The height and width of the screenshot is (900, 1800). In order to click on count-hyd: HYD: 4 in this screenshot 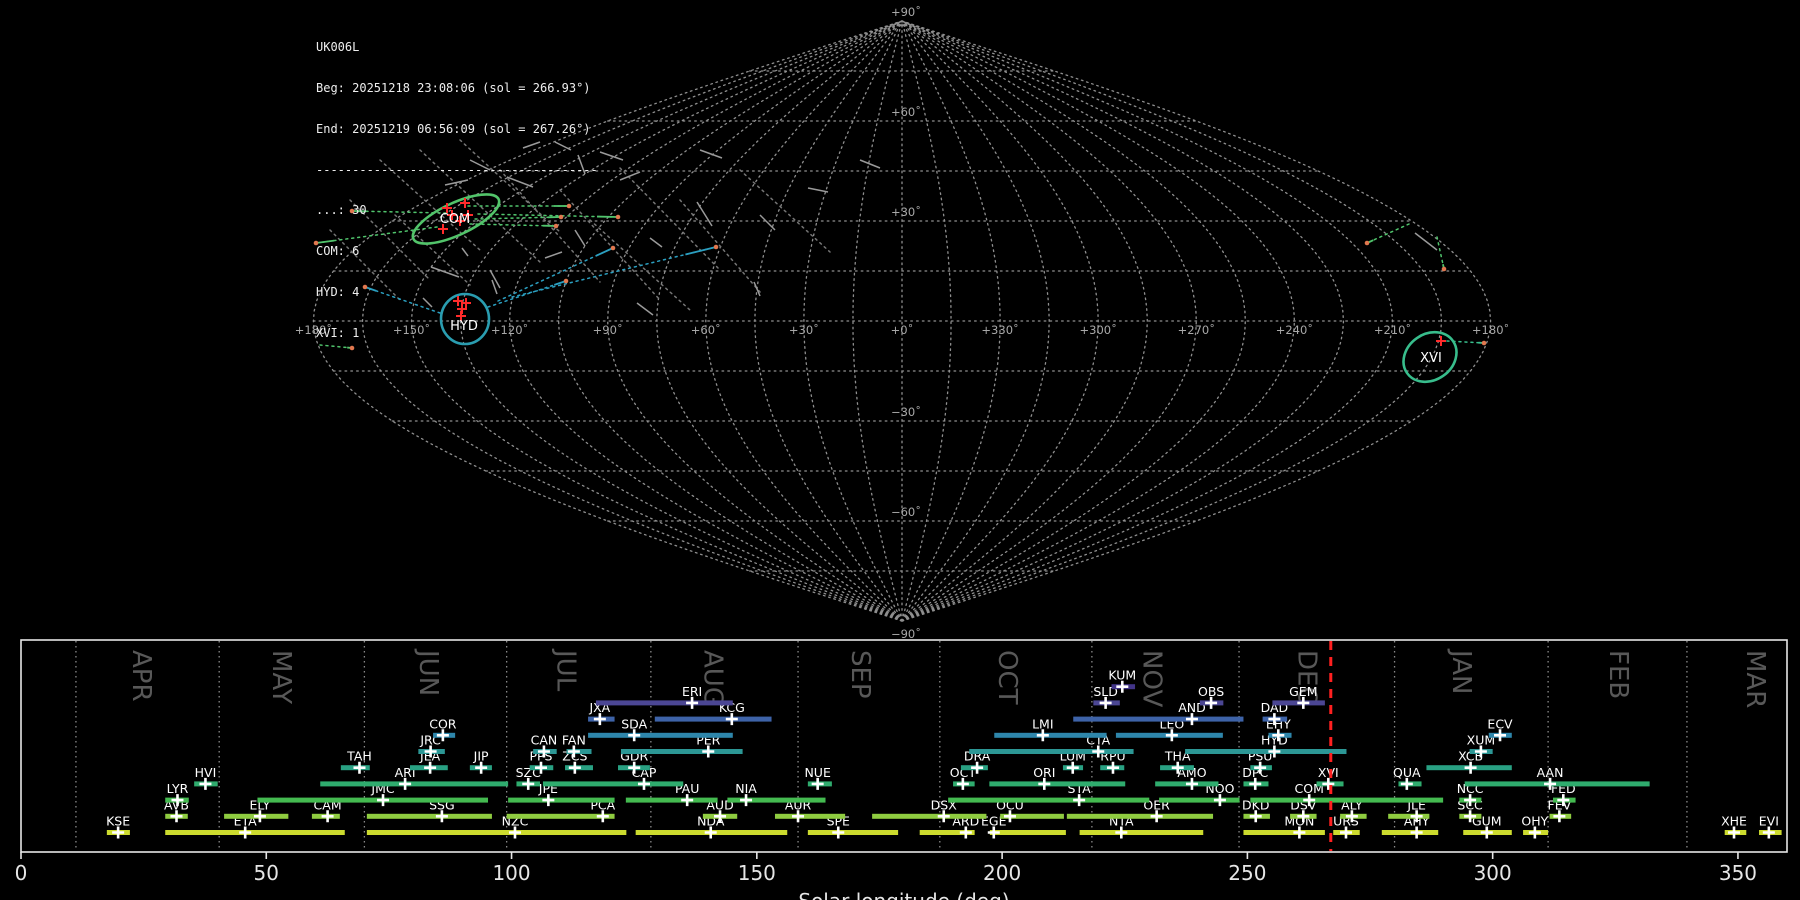, I will do `click(338, 291)`.